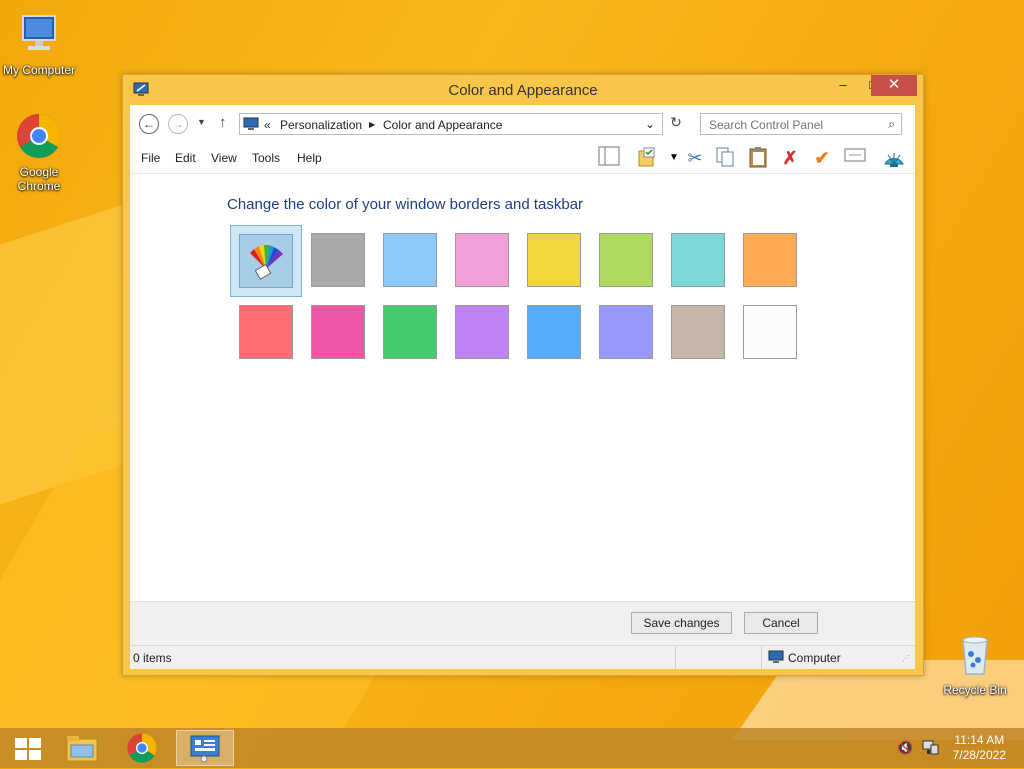  I want to click on color-palette-icon, so click(266, 262).